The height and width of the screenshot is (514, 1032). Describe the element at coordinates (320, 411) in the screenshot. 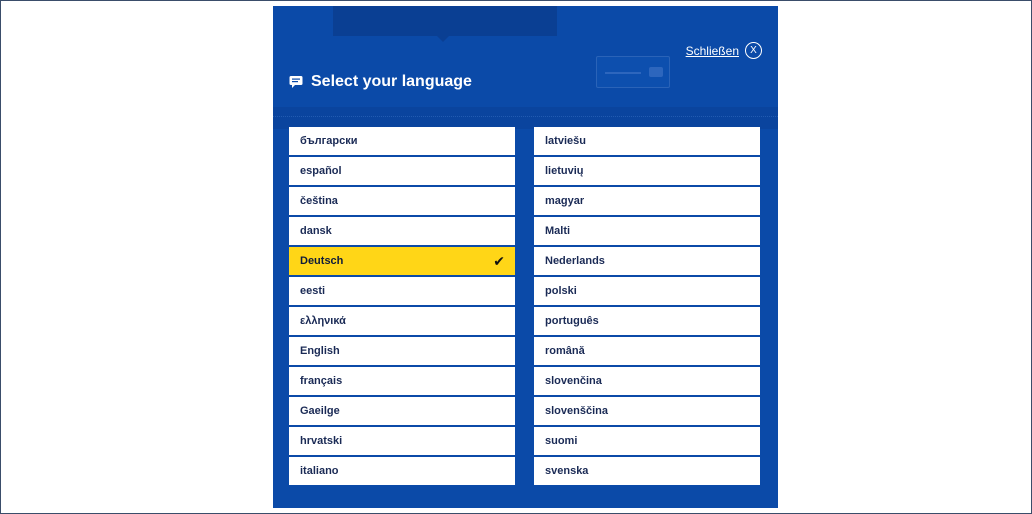

I see `language-option-label: Gaeilge` at that location.